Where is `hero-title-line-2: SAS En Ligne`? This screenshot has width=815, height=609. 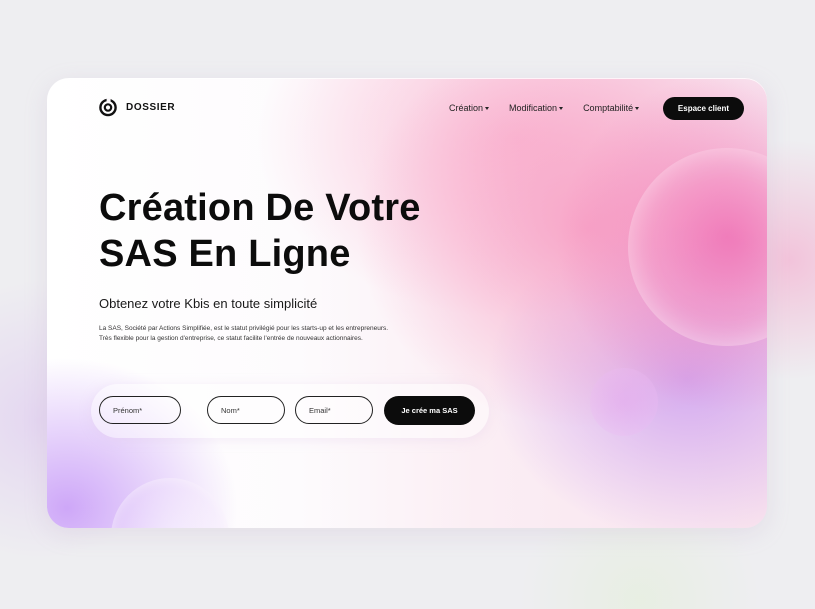 hero-title-line-2: SAS En Ligne is located at coordinates (225, 254).